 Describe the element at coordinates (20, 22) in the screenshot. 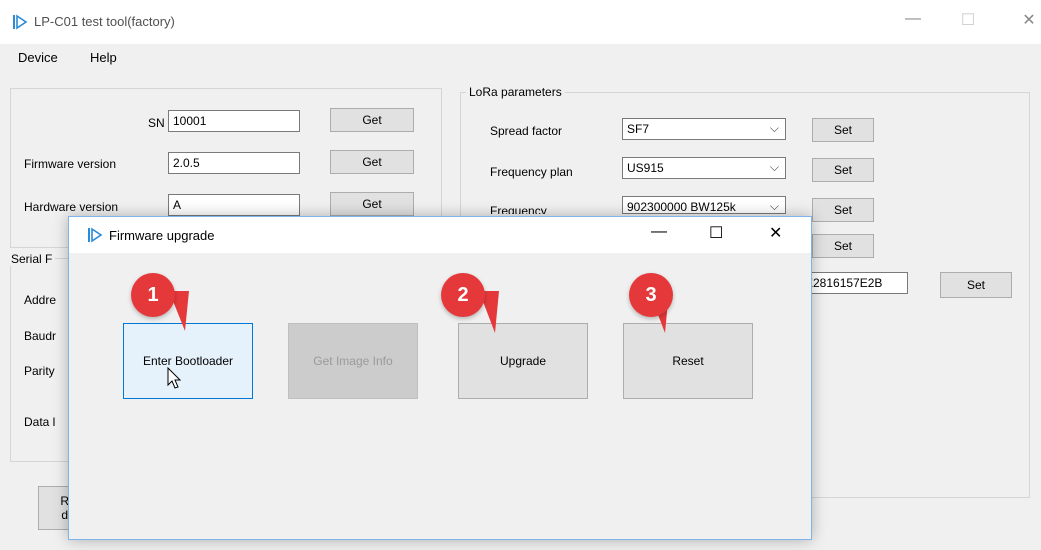

I see `app-logo-icon` at that location.